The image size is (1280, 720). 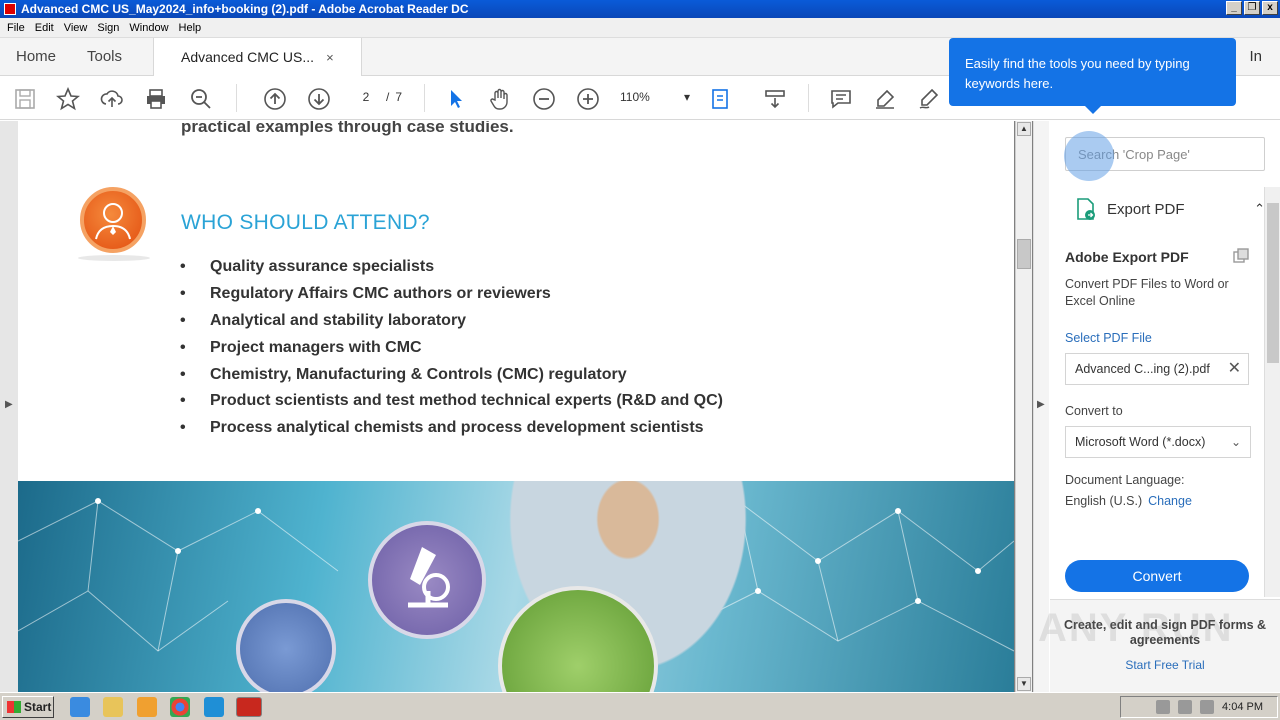 I want to click on start-button: Start, so click(x=28, y=707).